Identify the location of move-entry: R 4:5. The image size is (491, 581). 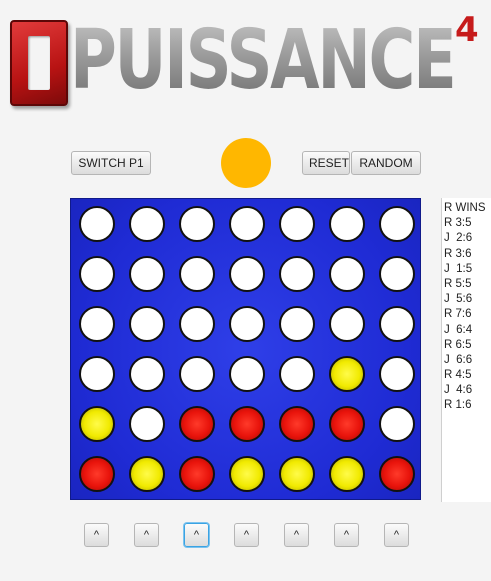
(458, 375).